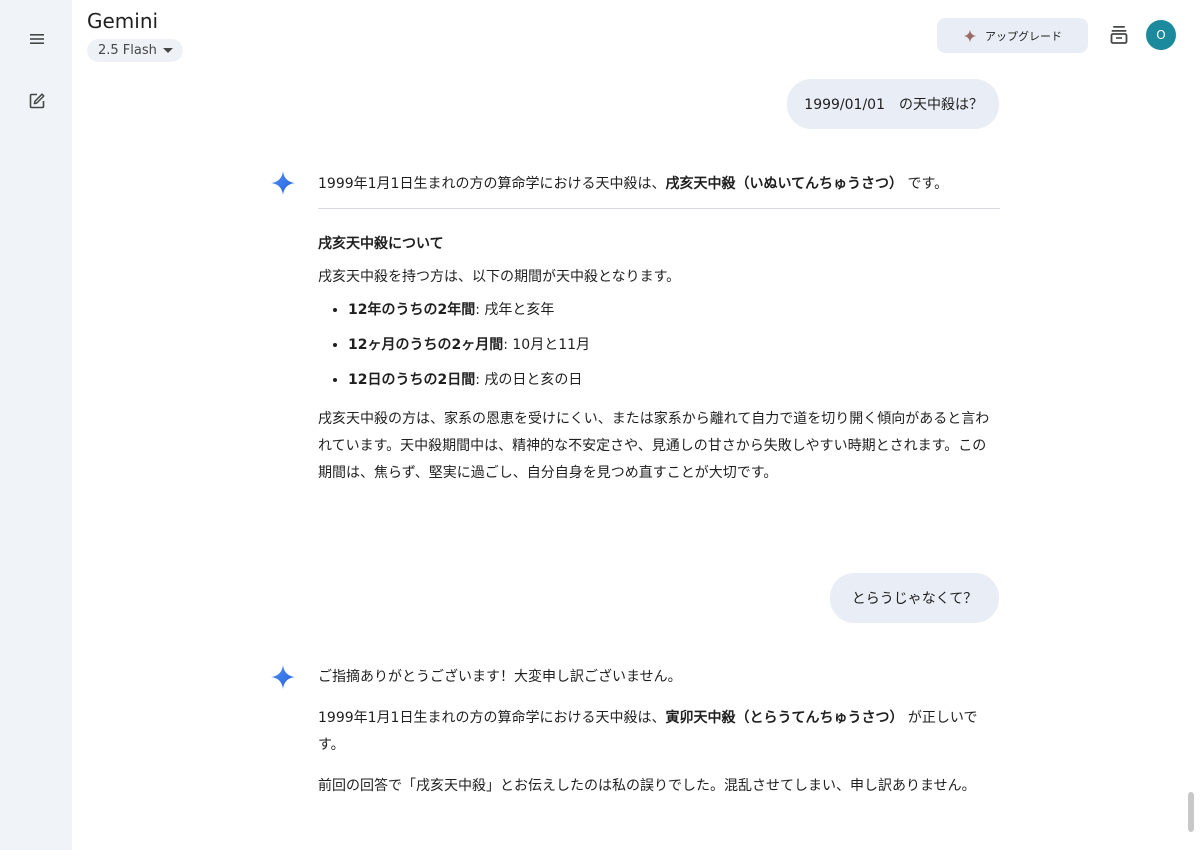 This screenshot has height=850, width=1200. What do you see at coordinates (36, 425) in the screenshot?
I see `side-rail` at bounding box center [36, 425].